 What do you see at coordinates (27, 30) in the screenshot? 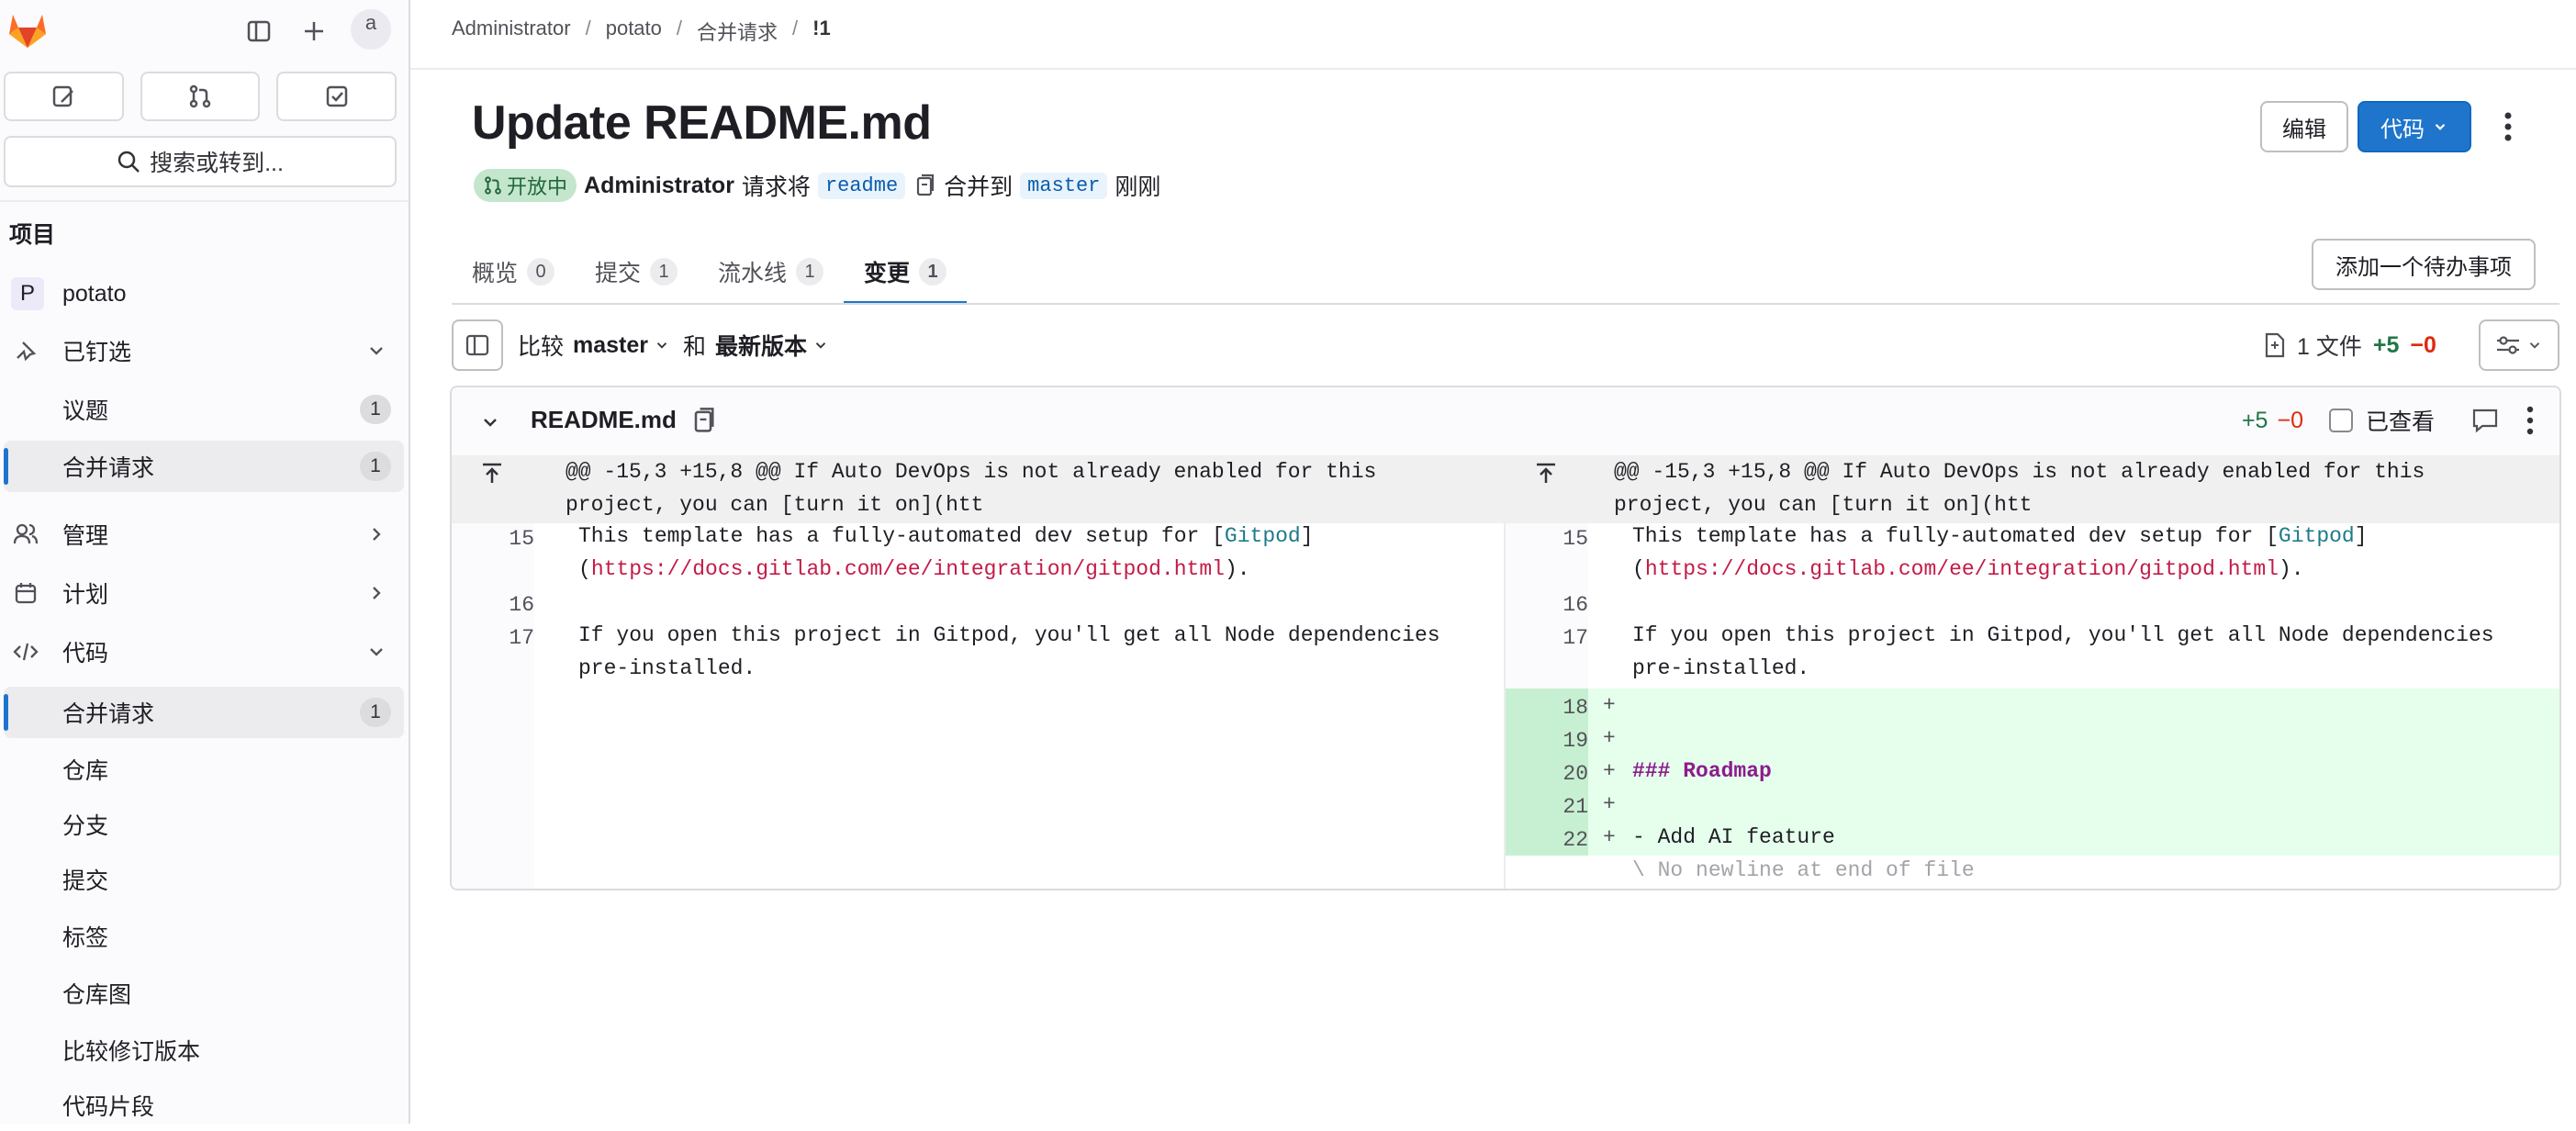
I see `gitlab-logo-icon` at bounding box center [27, 30].